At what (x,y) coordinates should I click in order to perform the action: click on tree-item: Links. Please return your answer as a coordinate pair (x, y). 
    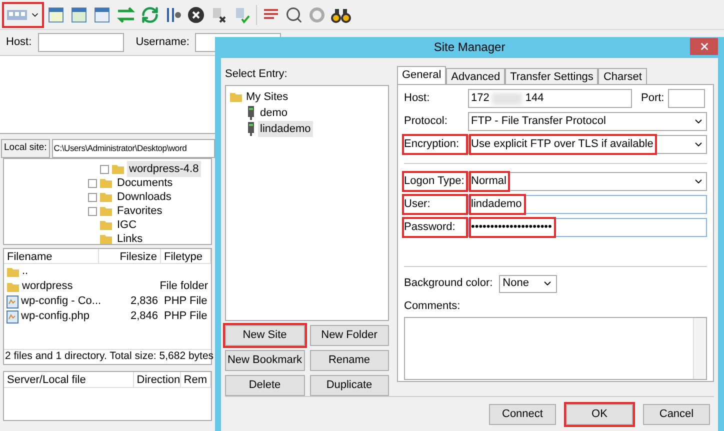
    Looking at the image, I should click on (130, 239).